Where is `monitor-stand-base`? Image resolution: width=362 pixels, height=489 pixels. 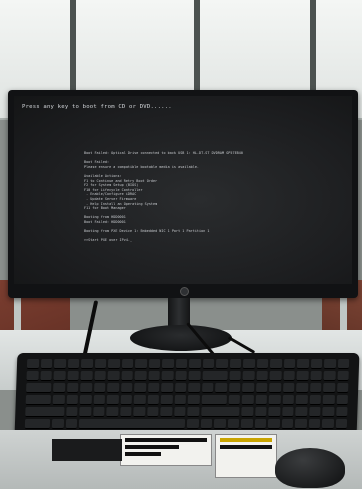
monitor-stand-base is located at coordinates (181, 338).